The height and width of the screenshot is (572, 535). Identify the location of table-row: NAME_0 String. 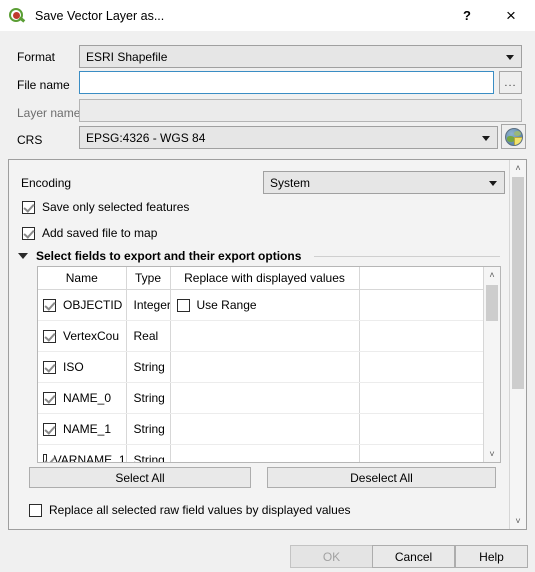
(269, 398).